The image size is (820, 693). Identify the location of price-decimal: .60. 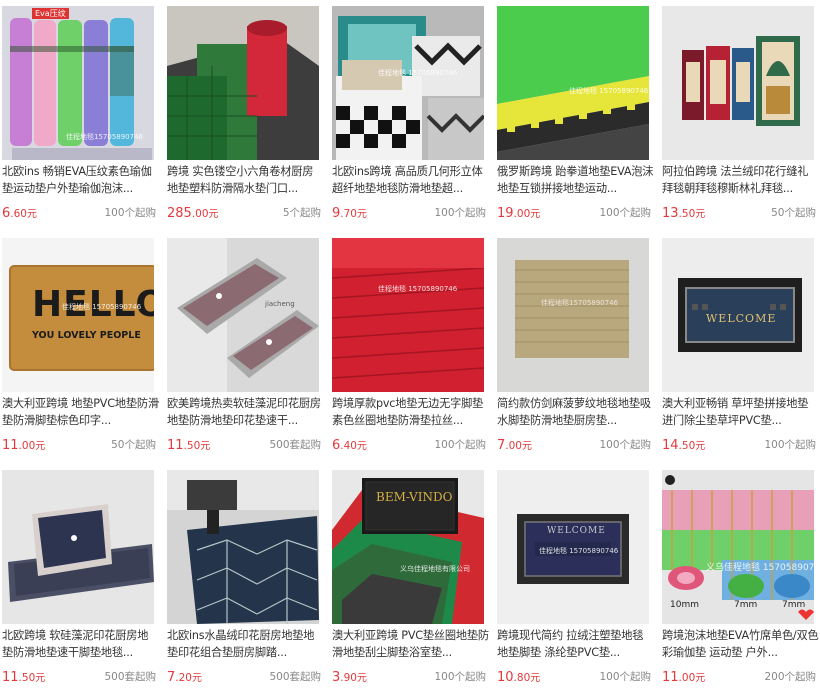
(18, 214).